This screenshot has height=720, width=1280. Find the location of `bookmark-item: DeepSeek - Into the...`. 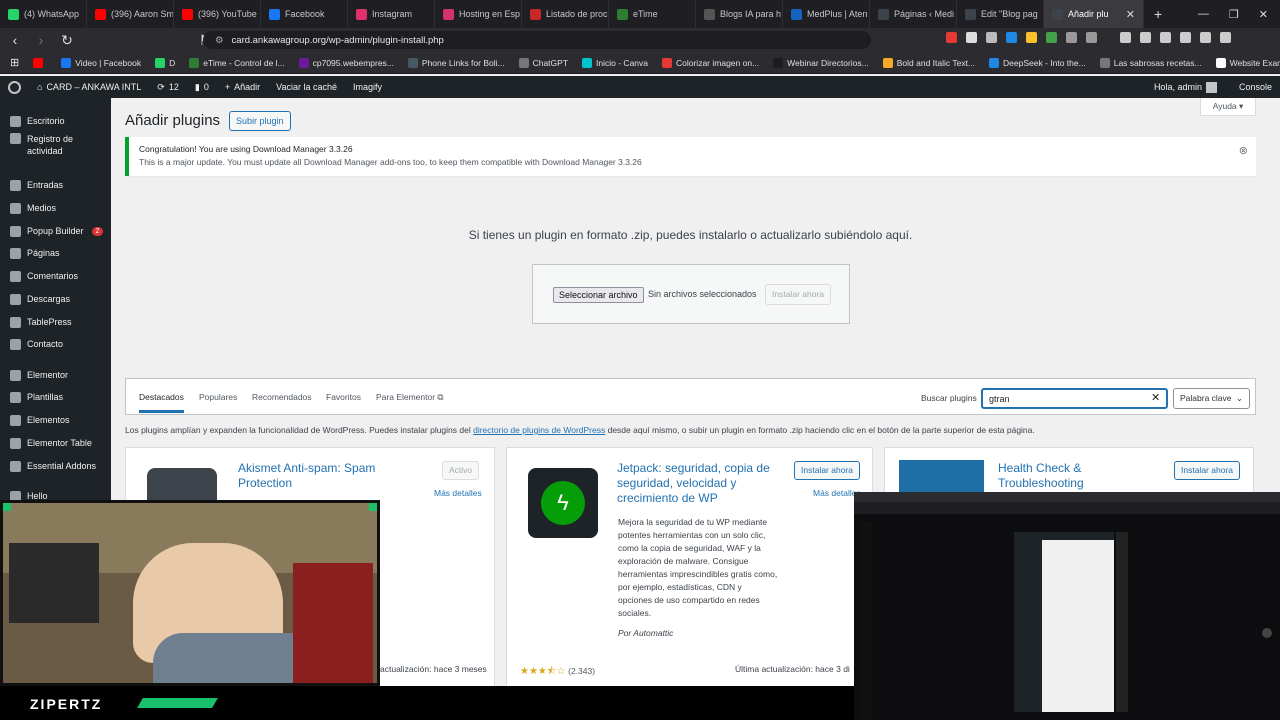

bookmark-item: DeepSeek - Into the... is located at coordinates (1037, 62).